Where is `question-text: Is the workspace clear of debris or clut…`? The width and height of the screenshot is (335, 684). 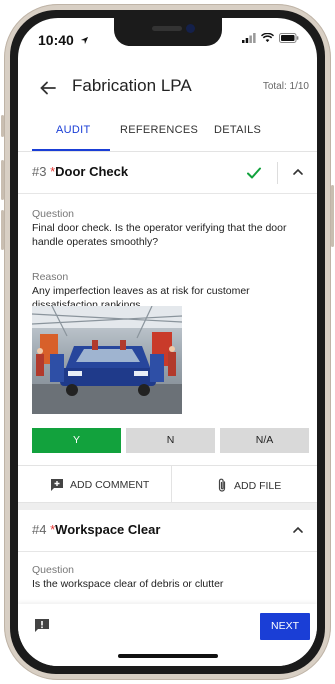
question-text: Is the workspace clear of debris or clut… is located at coordinates (128, 584).